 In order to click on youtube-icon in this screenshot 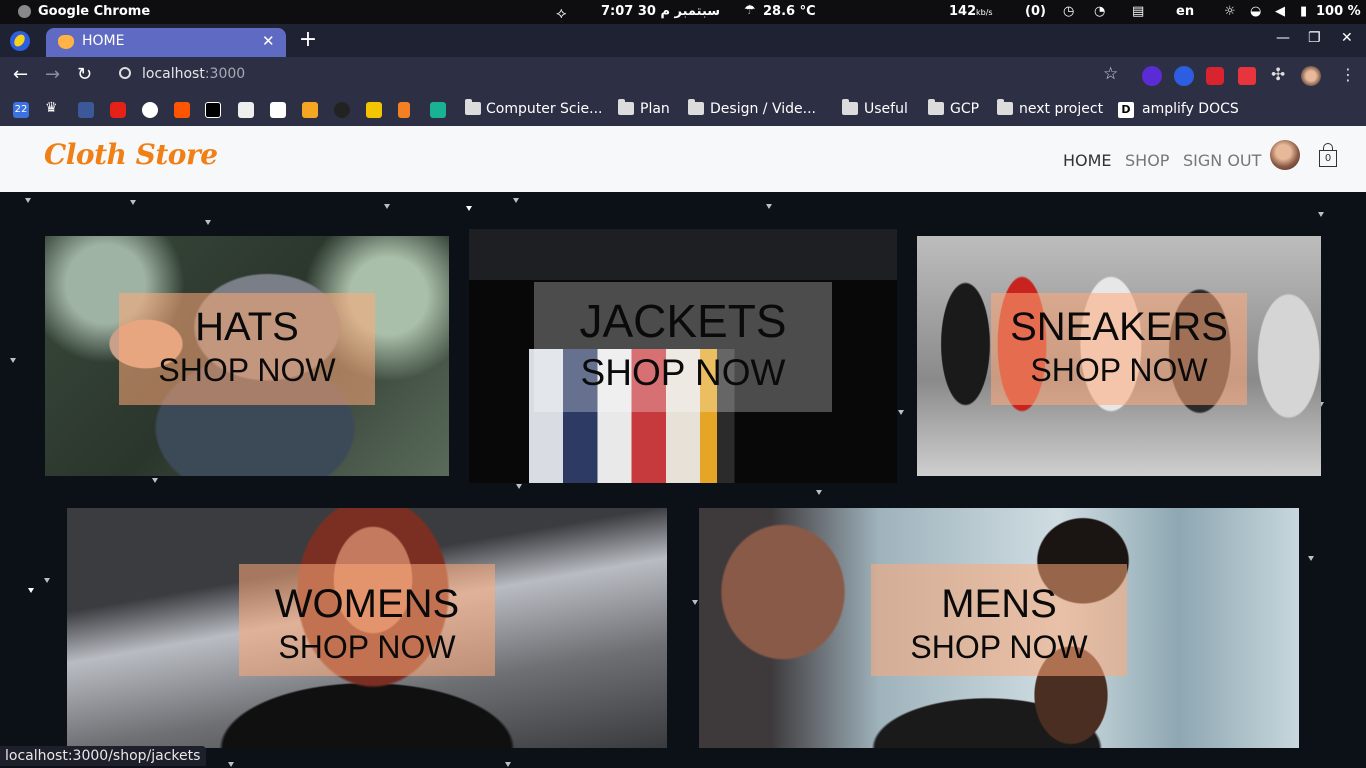, I will do `click(118, 110)`.